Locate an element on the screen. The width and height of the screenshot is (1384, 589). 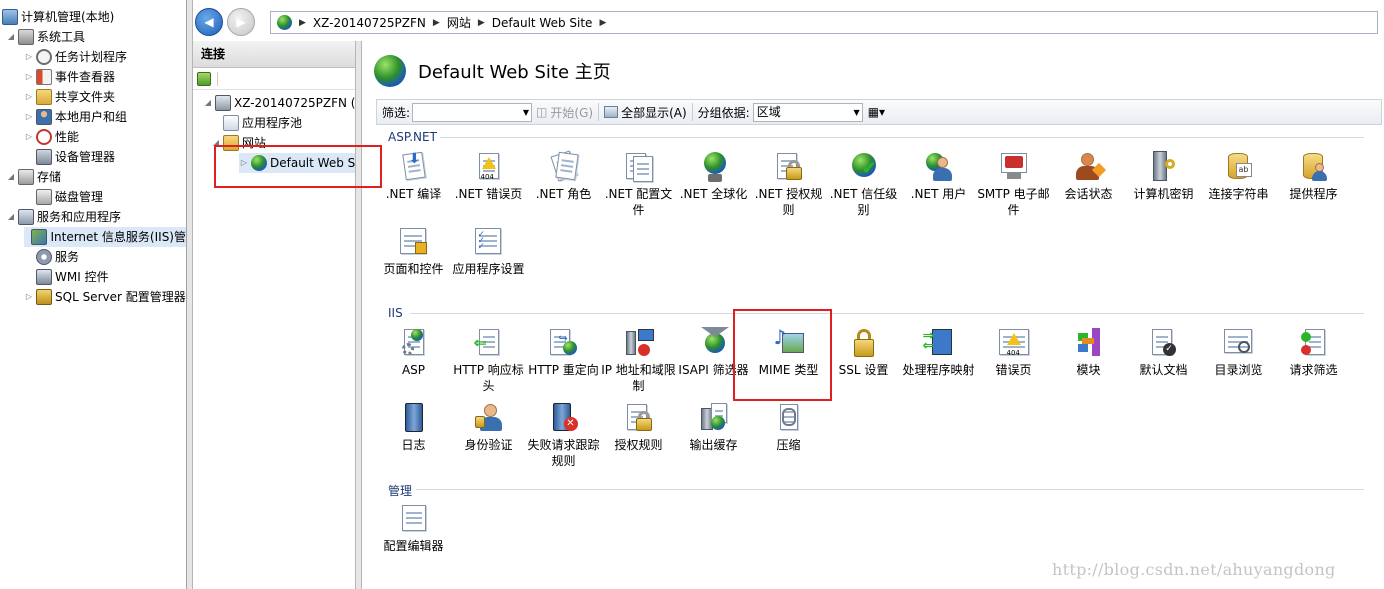
view-mode-icon: ▦▾ is located at coordinates (876, 112).